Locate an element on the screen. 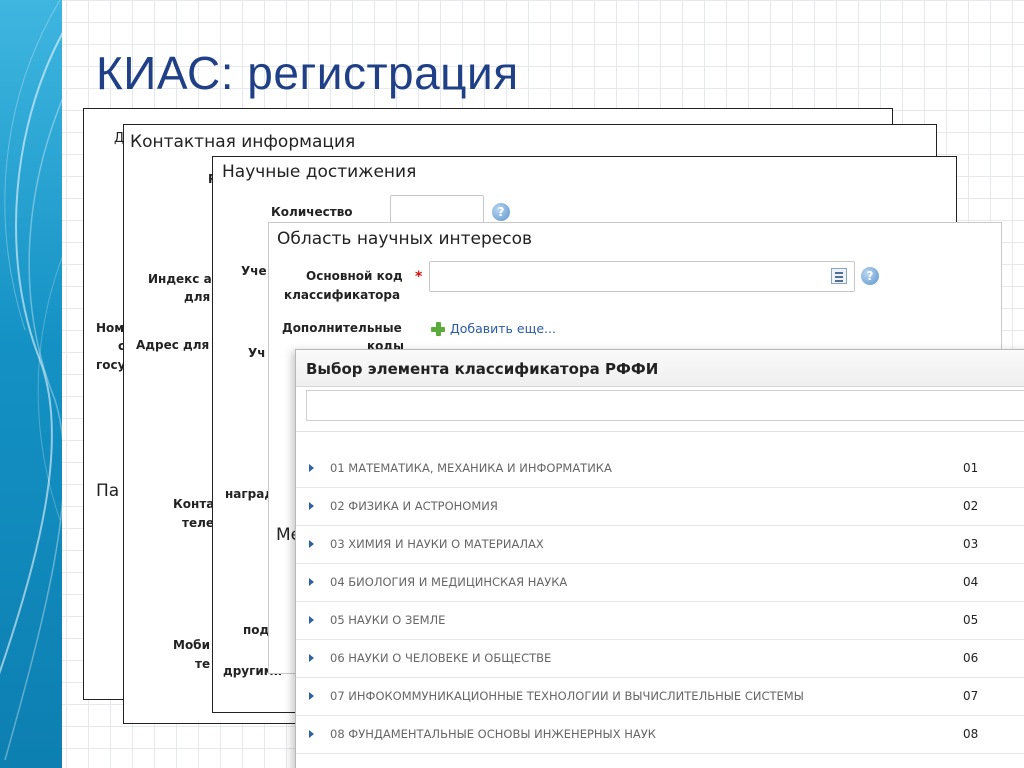 Image resolution: width=1024 pixels, height=768 pixels. classifier-code: 04 is located at coordinates (971, 582).